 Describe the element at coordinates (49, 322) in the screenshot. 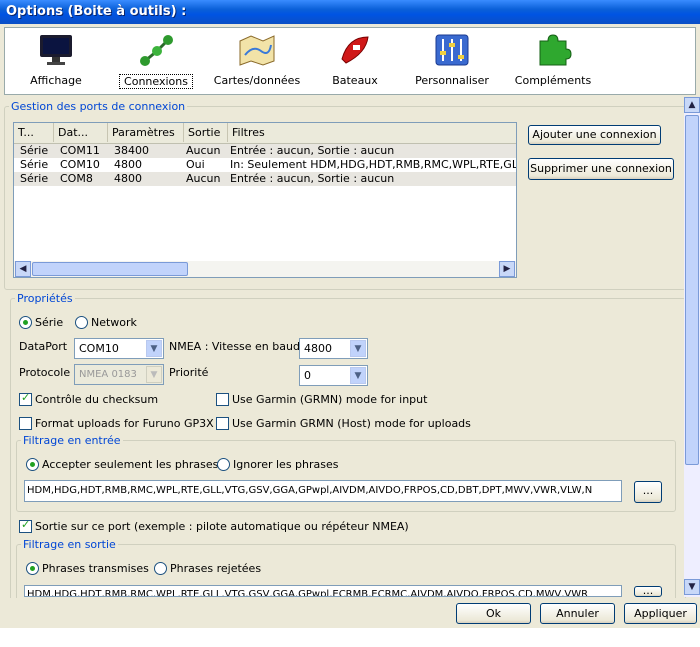

I see `radio-serie-label: Série` at that location.